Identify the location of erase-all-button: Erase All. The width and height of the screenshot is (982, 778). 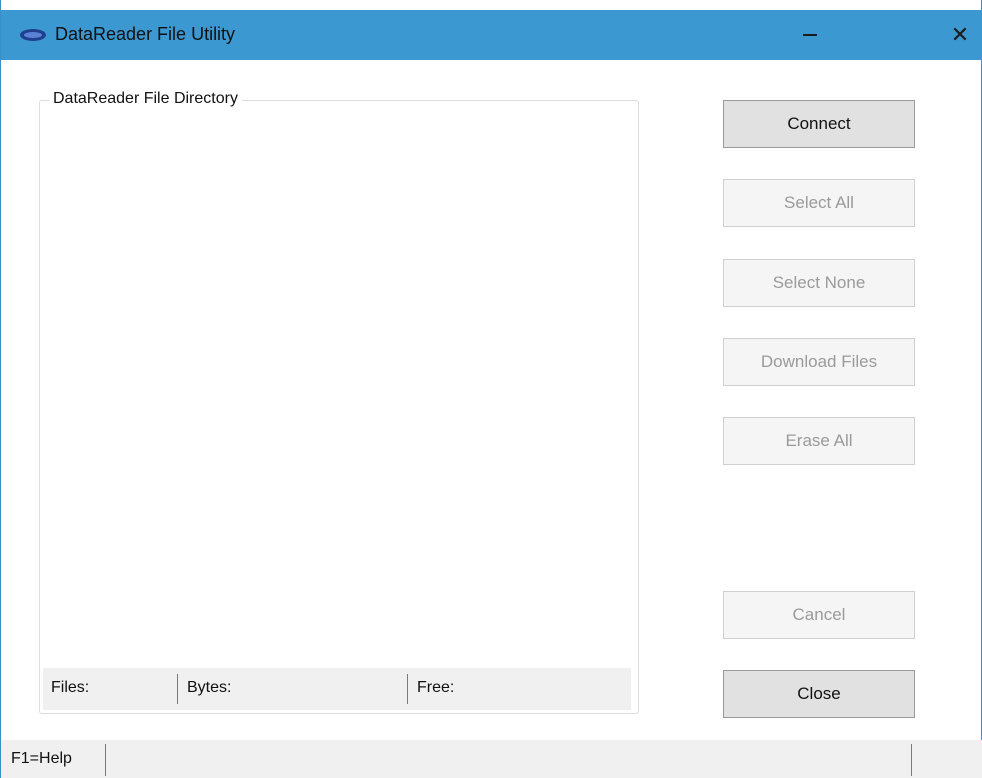
(819, 441).